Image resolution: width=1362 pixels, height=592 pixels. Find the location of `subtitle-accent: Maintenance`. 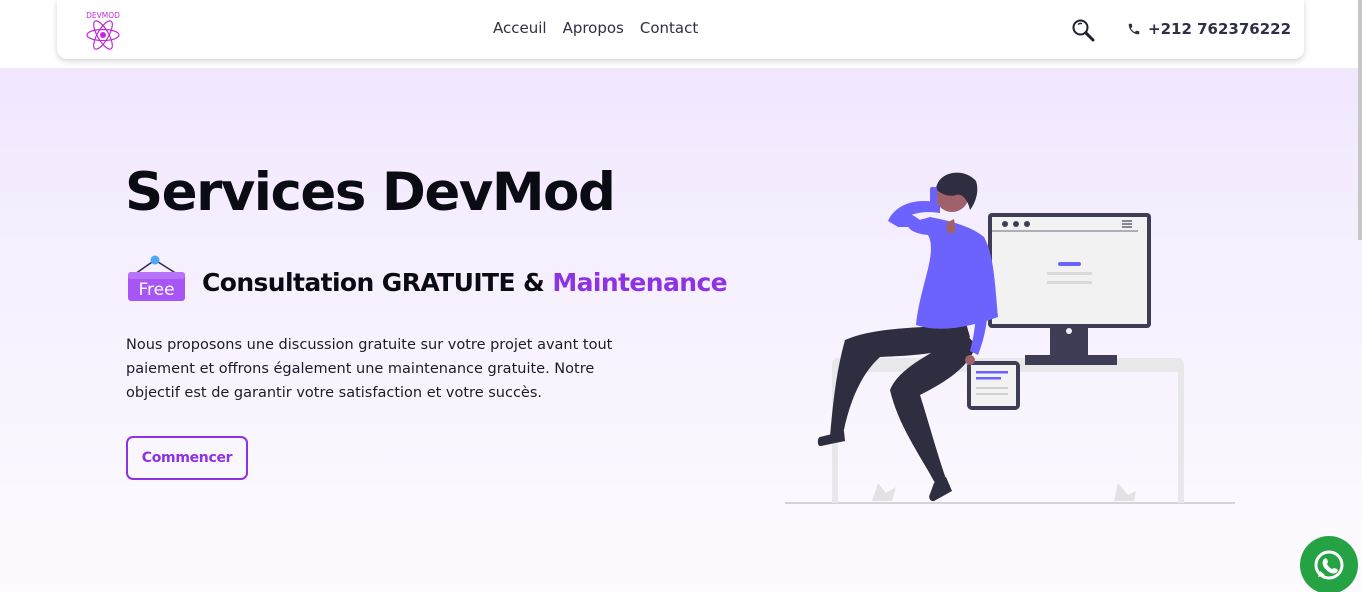

subtitle-accent: Maintenance is located at coordinates (640, 282).